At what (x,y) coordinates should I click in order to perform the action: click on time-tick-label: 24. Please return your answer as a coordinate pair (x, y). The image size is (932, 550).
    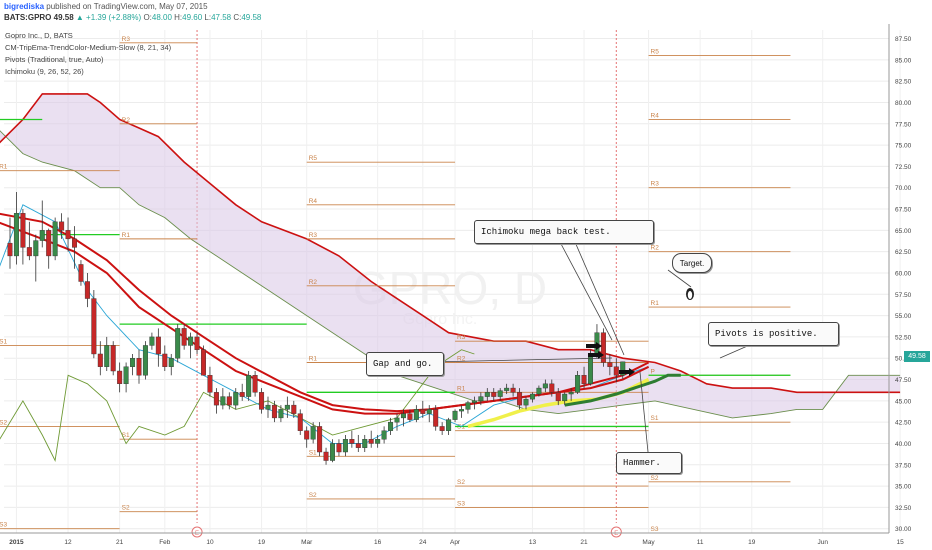
    Looking at the image, I should click on (423, 542).